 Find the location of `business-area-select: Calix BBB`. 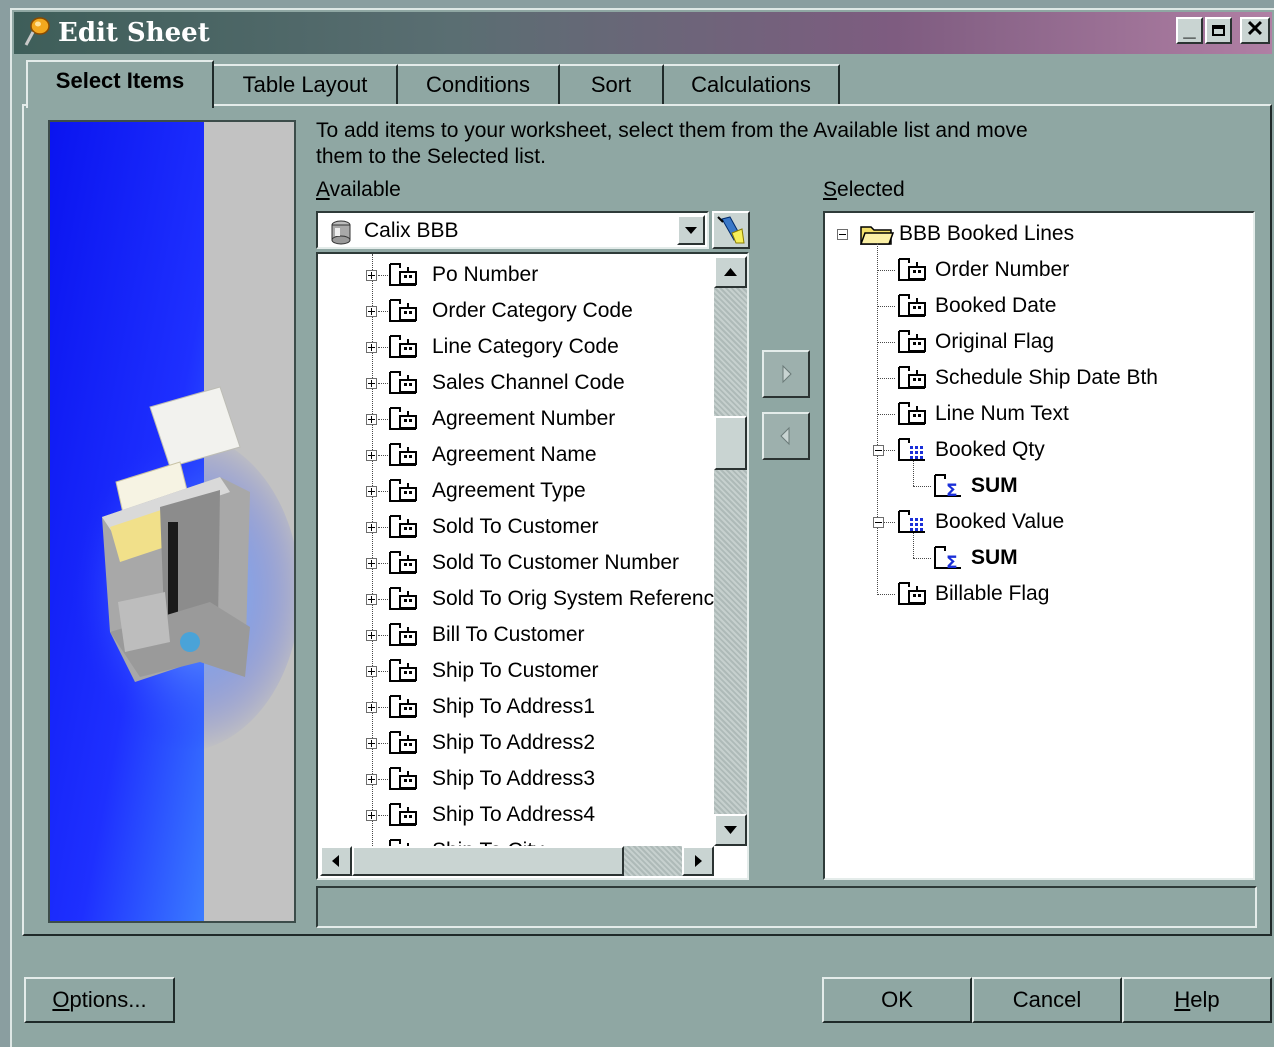

business-area-select: Calix BBB is located at coordinates (512, 230).